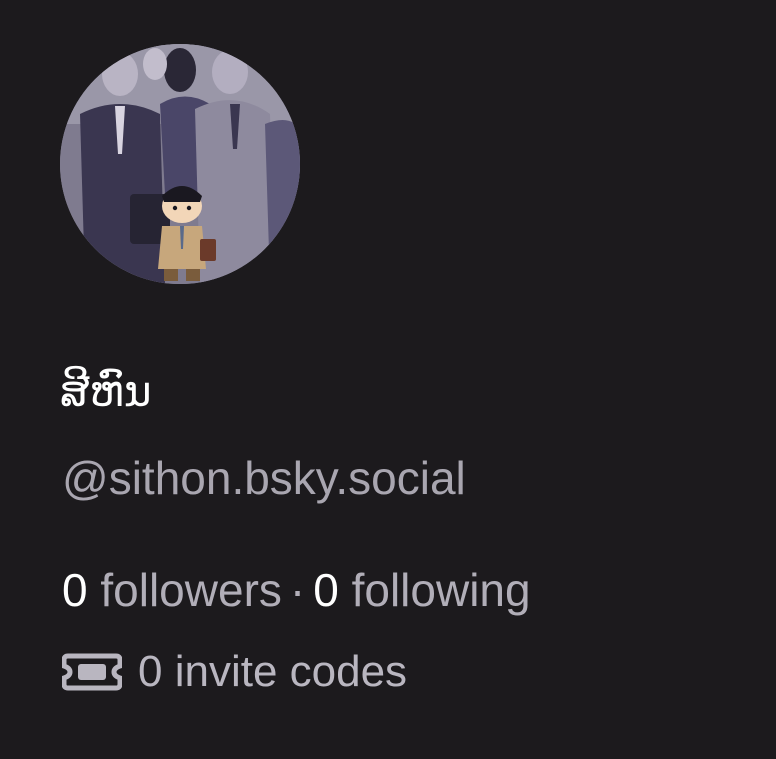 This screenshot has height=759, width=776. Describe the element at coordinates (191, 590) in the screenshot. I see `followers-label: followers` at that location.